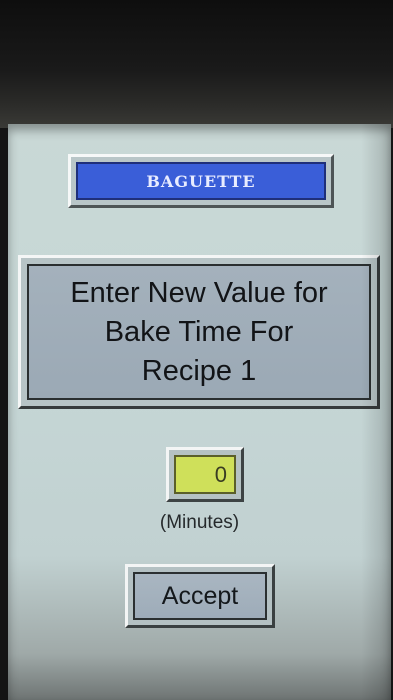 The height and width of the screenshot is (700, 393). Describe the element at coordinates (199, 522) in the screenshot. I see `unit-label: (Minutes)` at that location.